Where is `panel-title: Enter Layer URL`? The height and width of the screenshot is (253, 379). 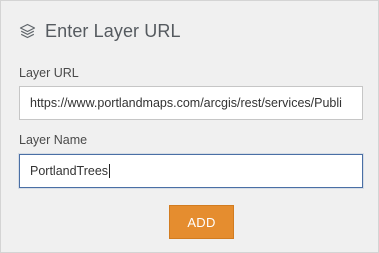
panel-title: Enter Layer URL is located at coordinates (113, 30).